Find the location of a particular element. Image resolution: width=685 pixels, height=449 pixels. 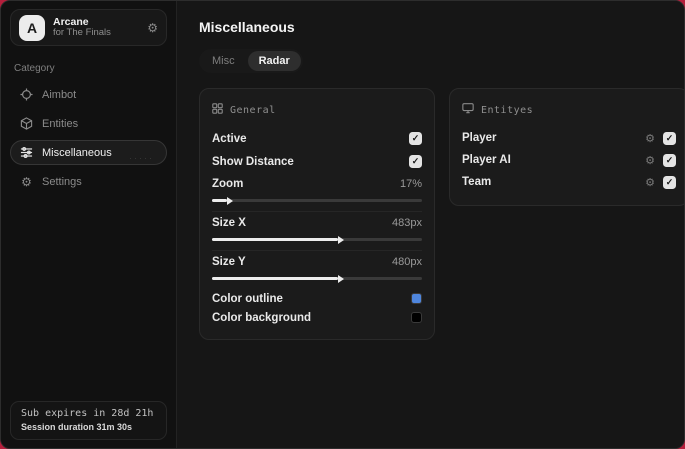

slider-value: 480px is located at coordinates (407, 262).